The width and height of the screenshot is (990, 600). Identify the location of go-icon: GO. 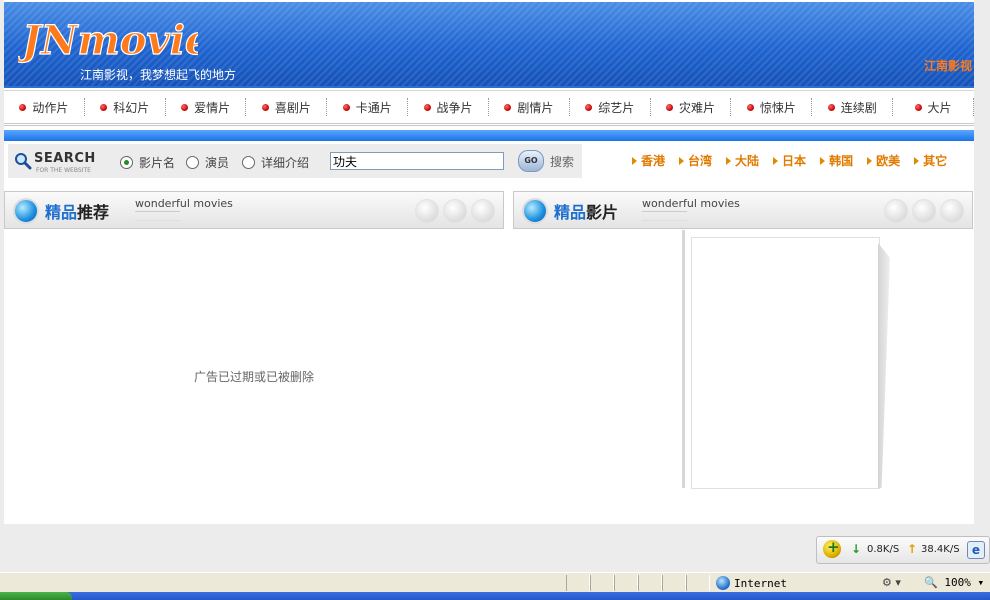
(531, 161).